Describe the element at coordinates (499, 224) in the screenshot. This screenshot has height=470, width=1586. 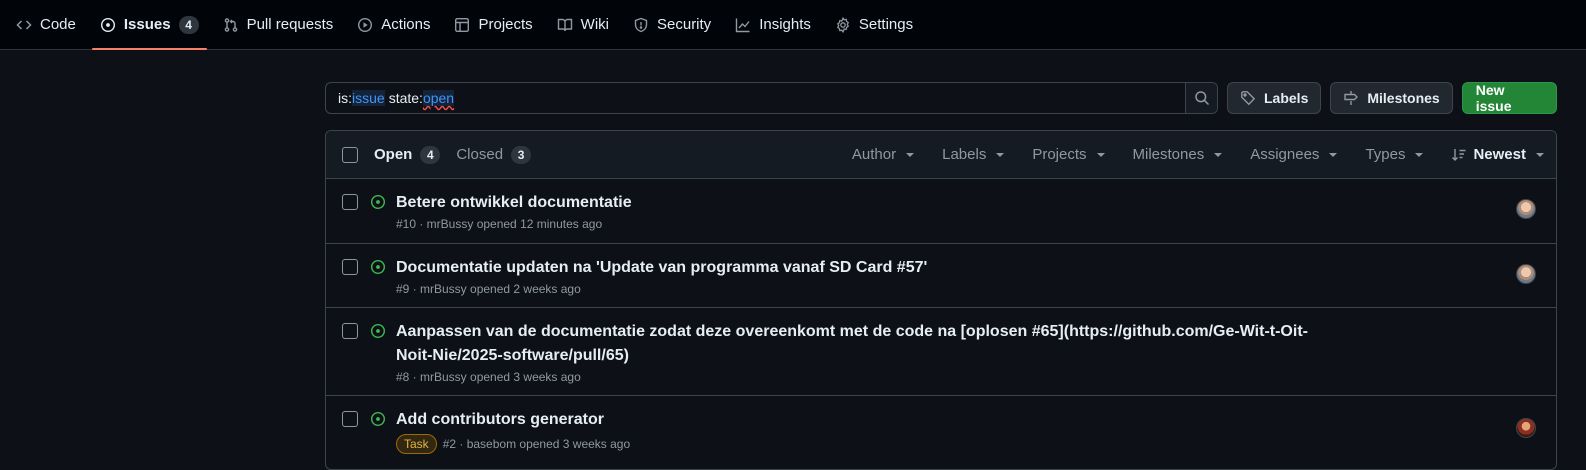
I see `issue-meta-text: #10 · mrBussy opened 12 minutes ago` at that location.